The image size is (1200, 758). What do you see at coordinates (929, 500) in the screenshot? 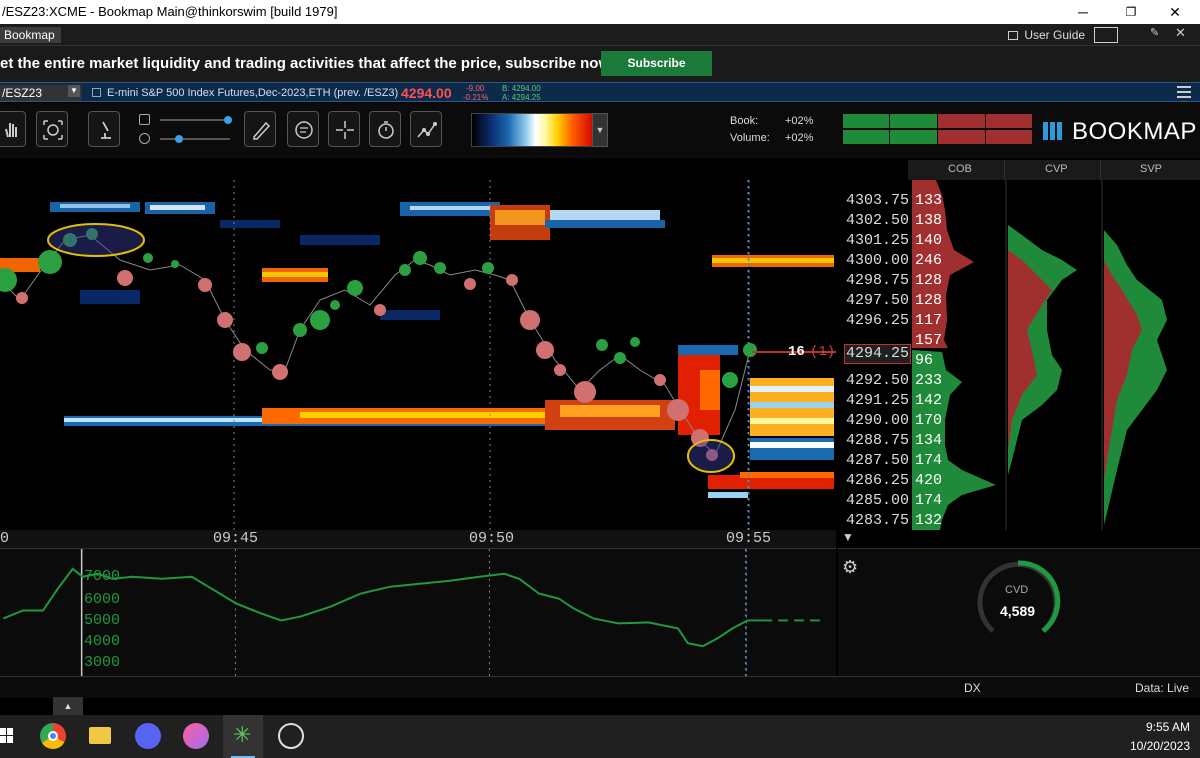
I see `size-label: 174` at bounding box center [929, 500].